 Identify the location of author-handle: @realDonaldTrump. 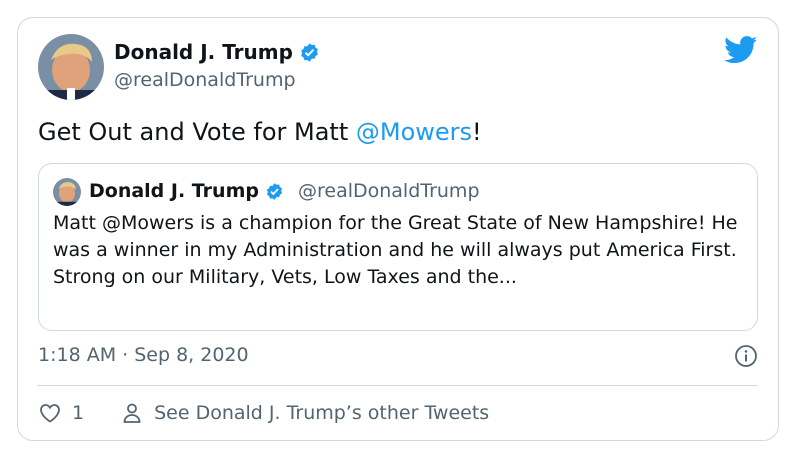
(205, 80).